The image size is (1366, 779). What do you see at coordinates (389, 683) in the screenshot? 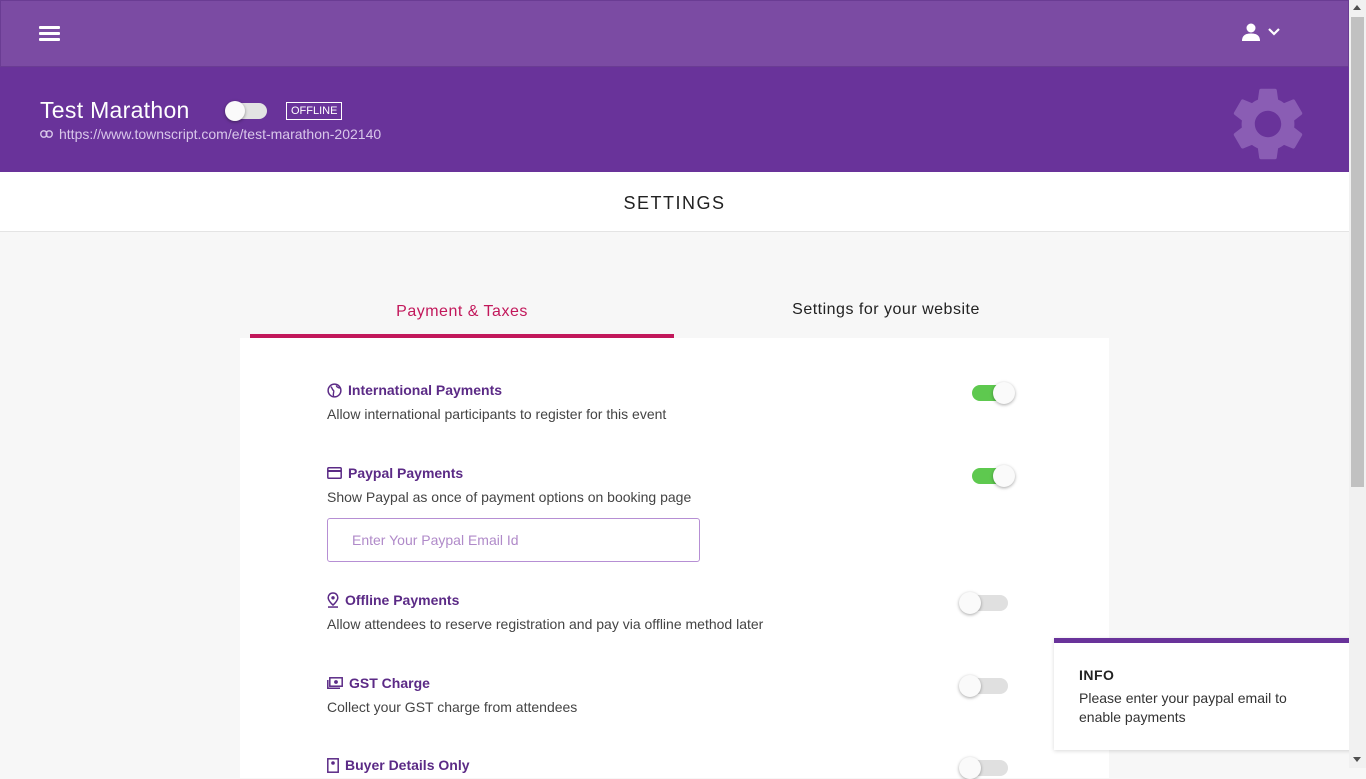
I see `setting-title: GST Charge` at bounding box center [389, 683].